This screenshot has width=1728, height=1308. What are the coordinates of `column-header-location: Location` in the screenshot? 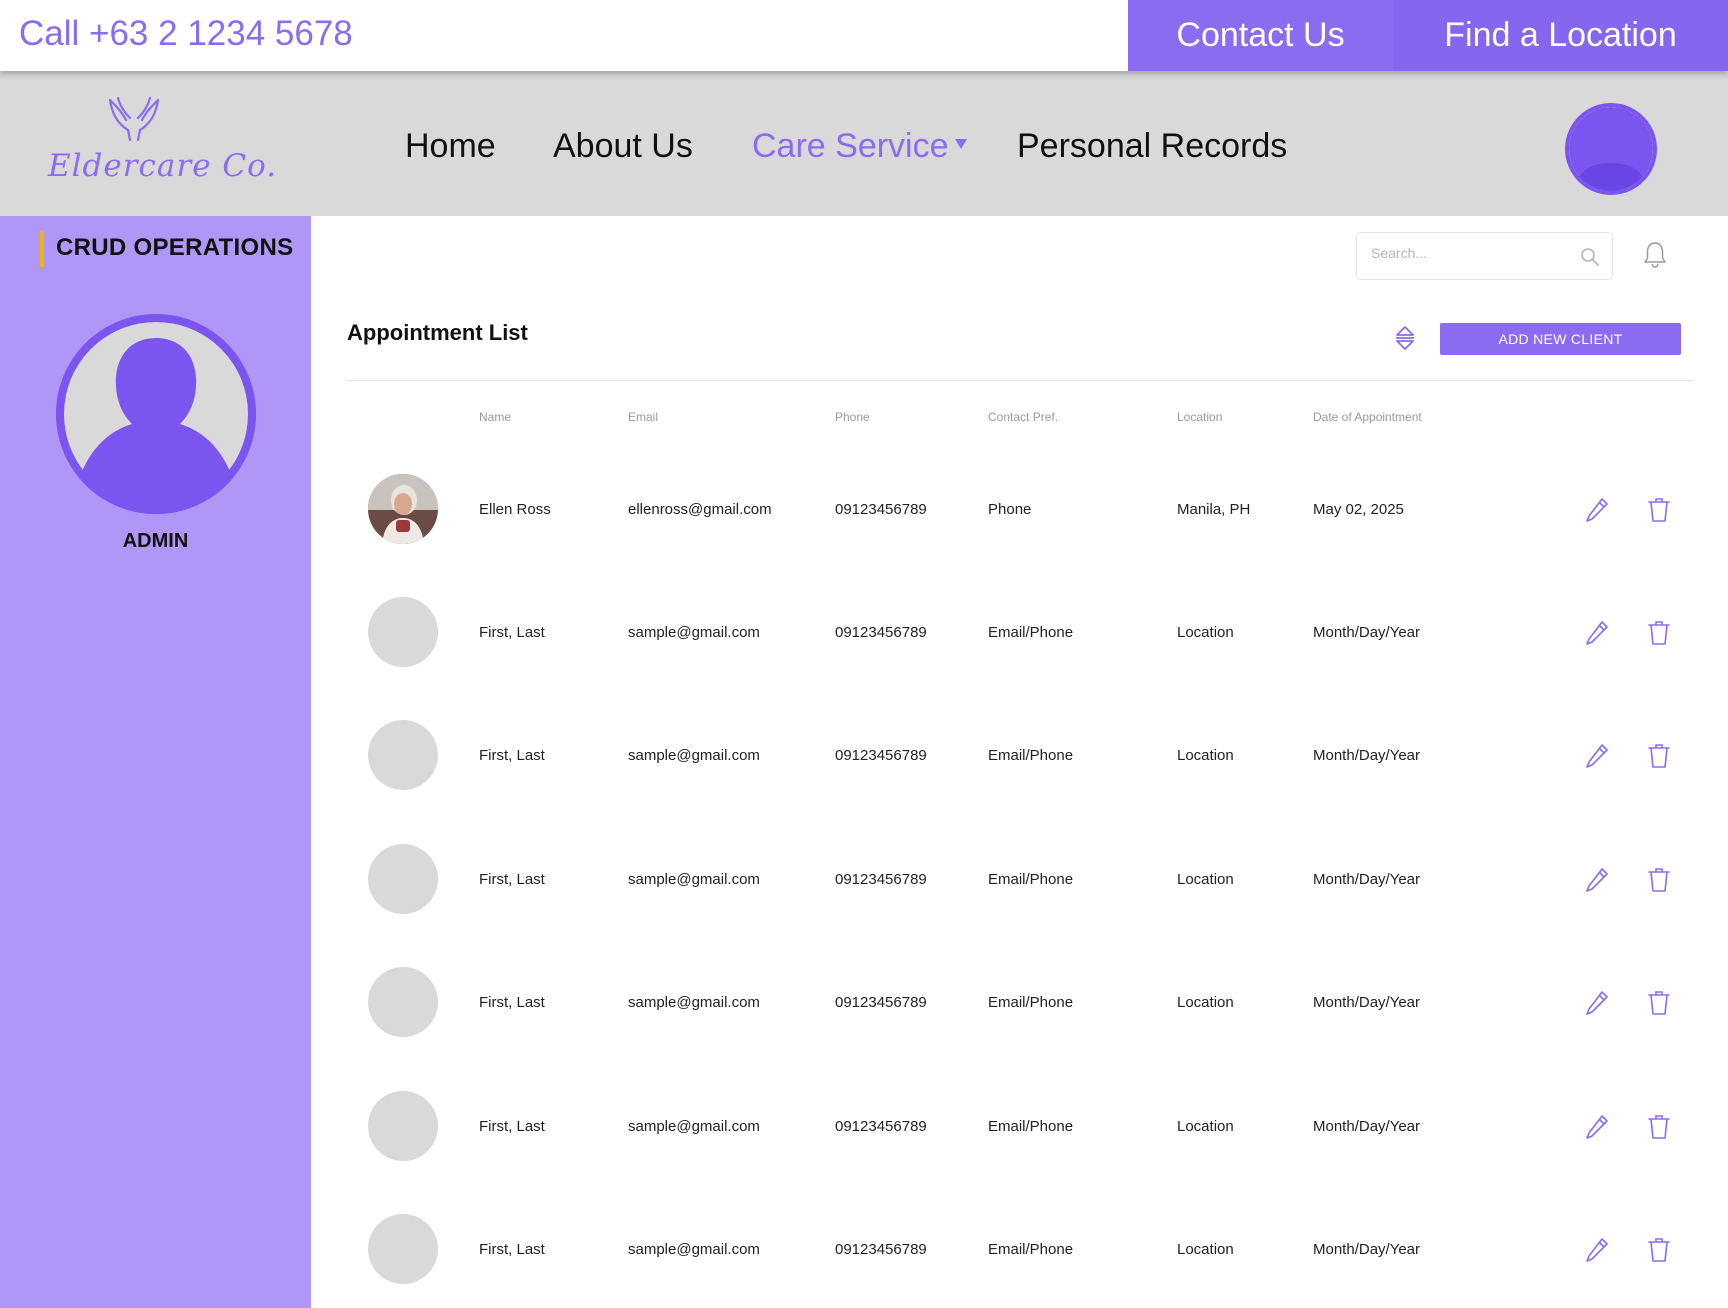 It's located at (1200, 417).